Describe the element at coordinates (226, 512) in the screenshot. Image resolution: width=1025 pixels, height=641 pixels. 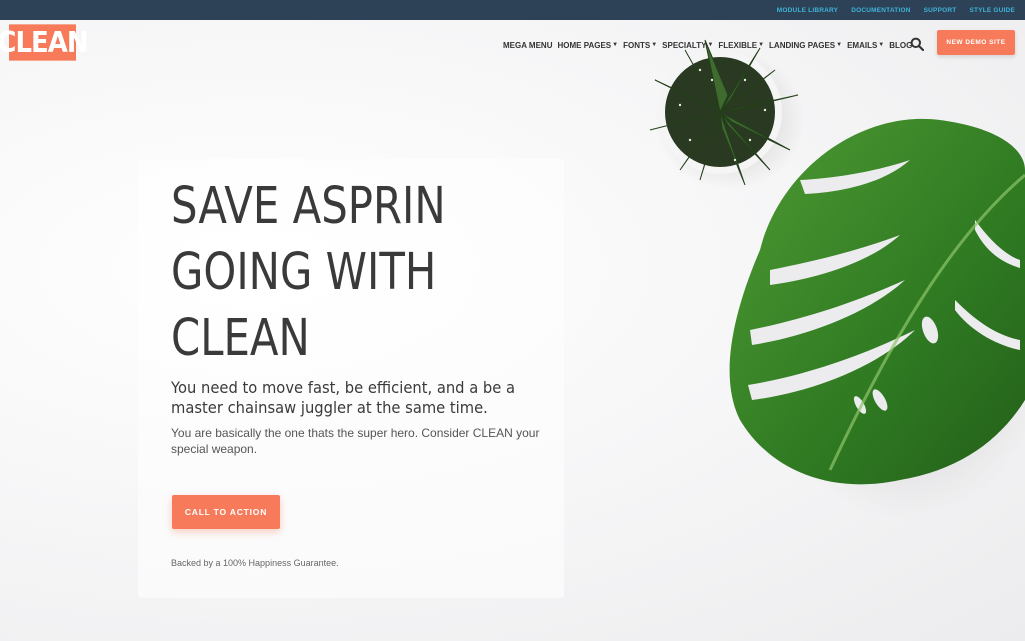
I see `call-to-action-button: CALL TO ACTION` at that location.